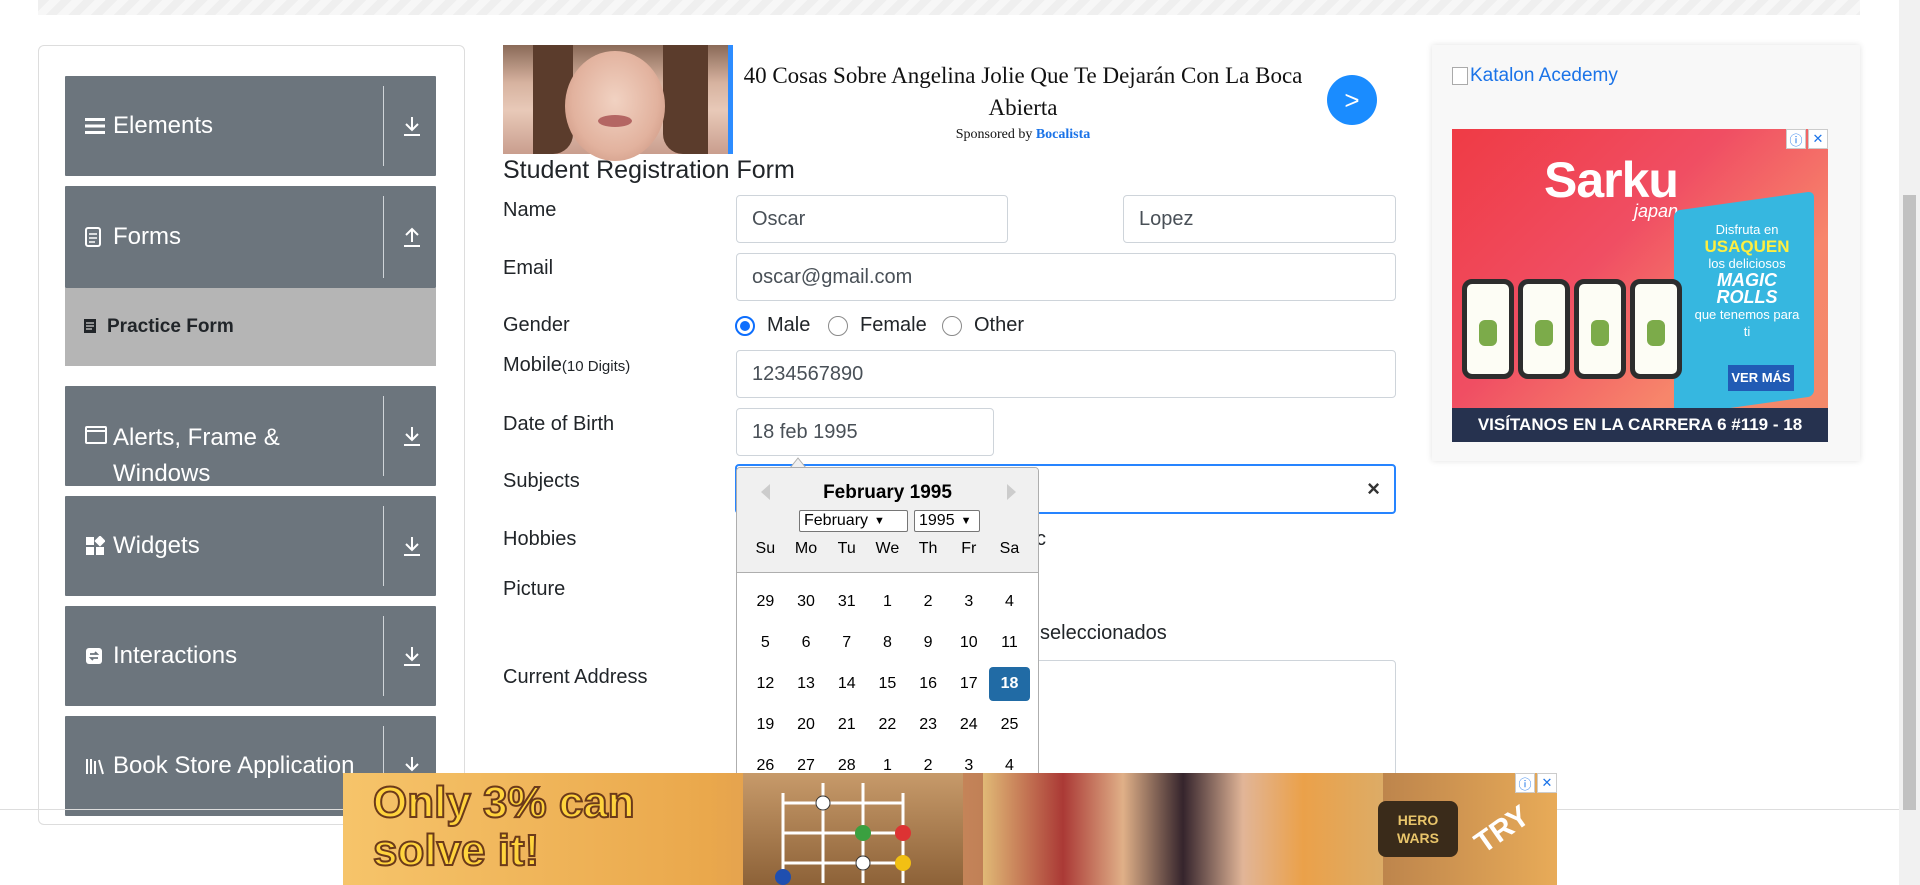 The image size is (1920, 885). I want to click on sarku-logo-sub: japan, so click(1656, 211).